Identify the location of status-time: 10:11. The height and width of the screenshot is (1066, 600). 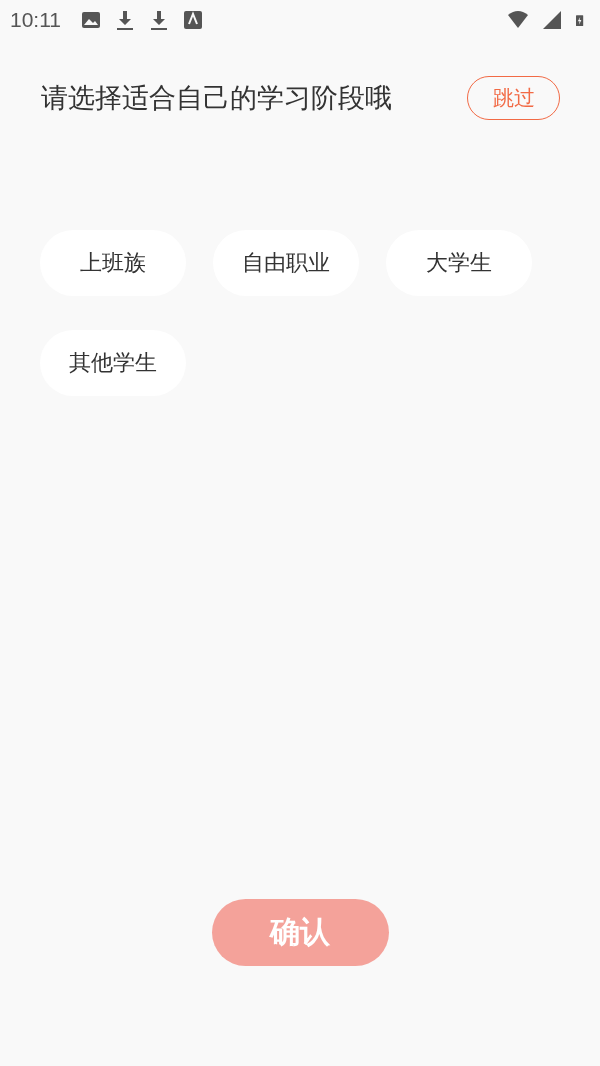
(35, 20).